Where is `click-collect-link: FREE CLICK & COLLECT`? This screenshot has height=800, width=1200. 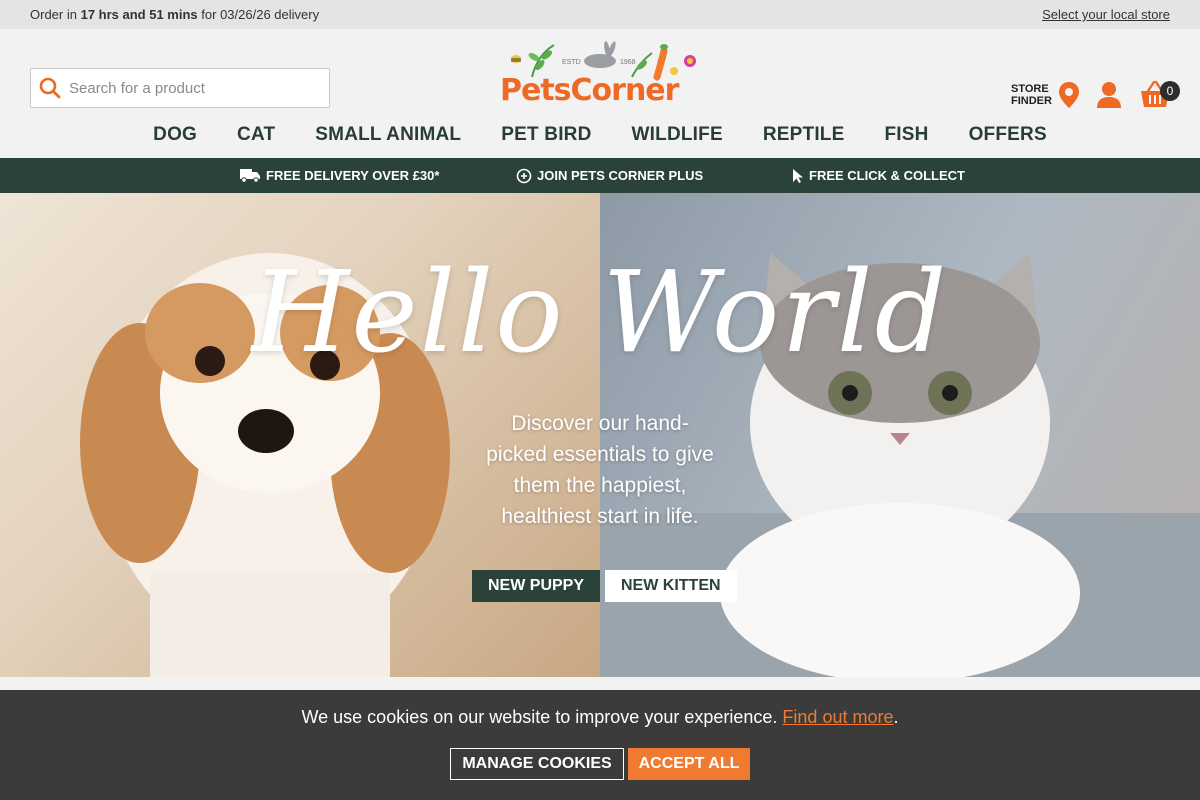
click-collect-link: FREE CLICK & COLLECT is located at coordinates (878, 176).